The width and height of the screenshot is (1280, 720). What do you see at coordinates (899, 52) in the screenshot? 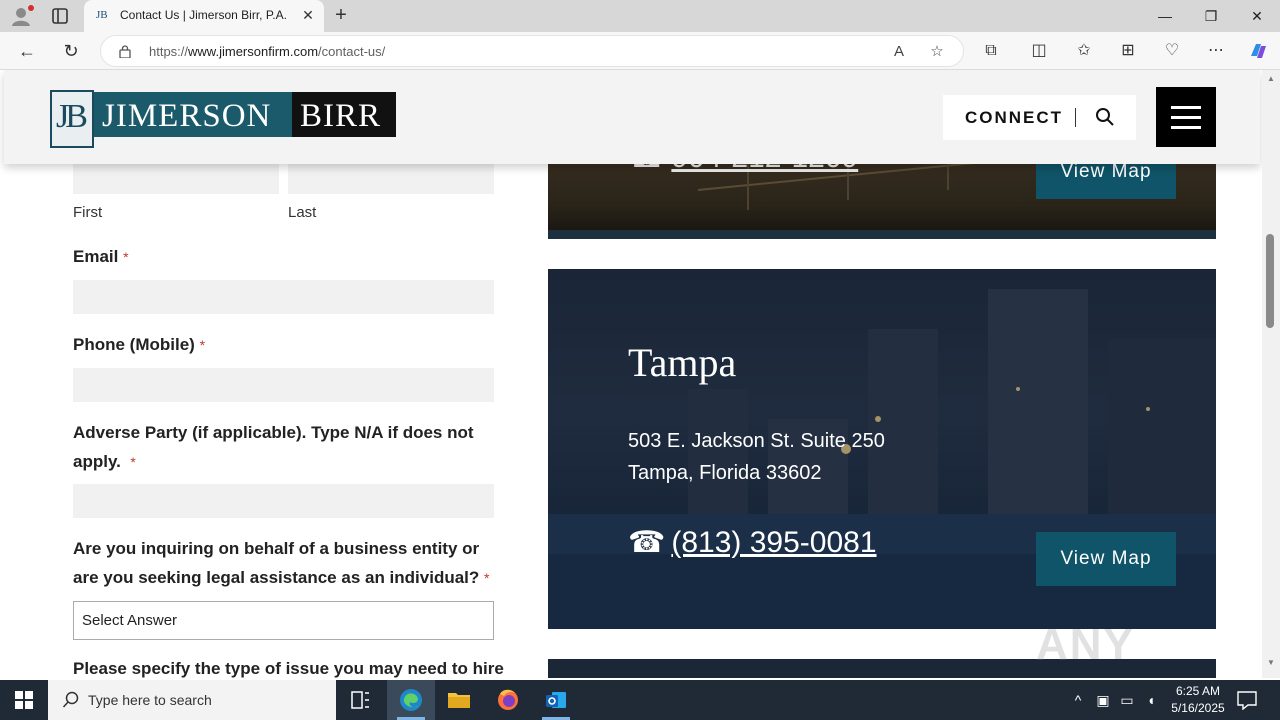
I see `read-aloud-icon: A` at bounding box center [899, 52].